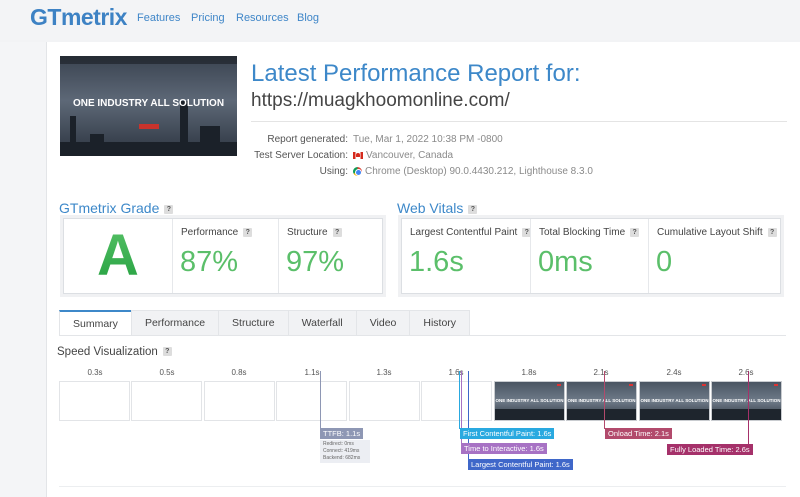 This screenshot has height=497, width=800. I want to click on grade-letter: A, so click(118, 256).